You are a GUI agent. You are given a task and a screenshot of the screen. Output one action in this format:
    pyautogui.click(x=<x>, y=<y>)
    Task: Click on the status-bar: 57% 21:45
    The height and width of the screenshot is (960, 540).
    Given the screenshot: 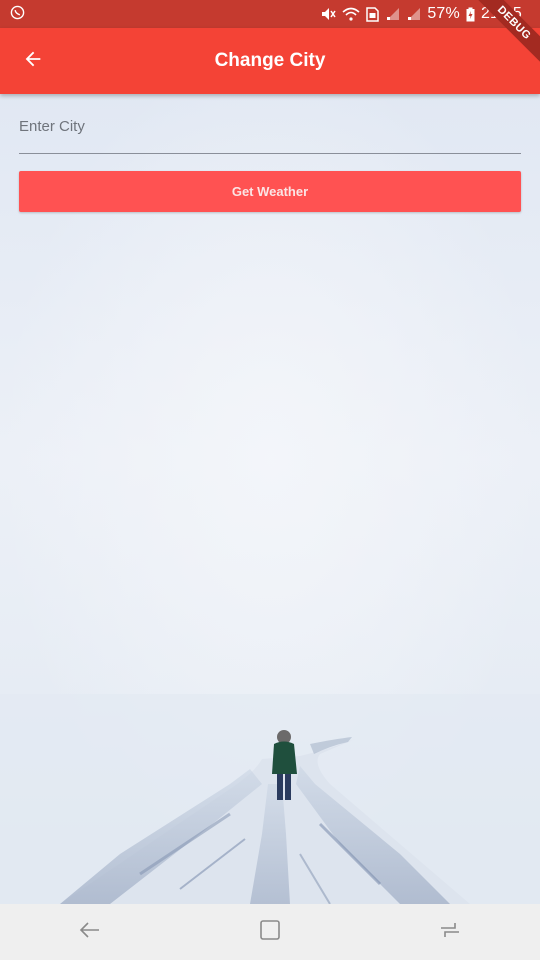 What is the action you would take?
    pyautogui.click(x=270, y=14)
    